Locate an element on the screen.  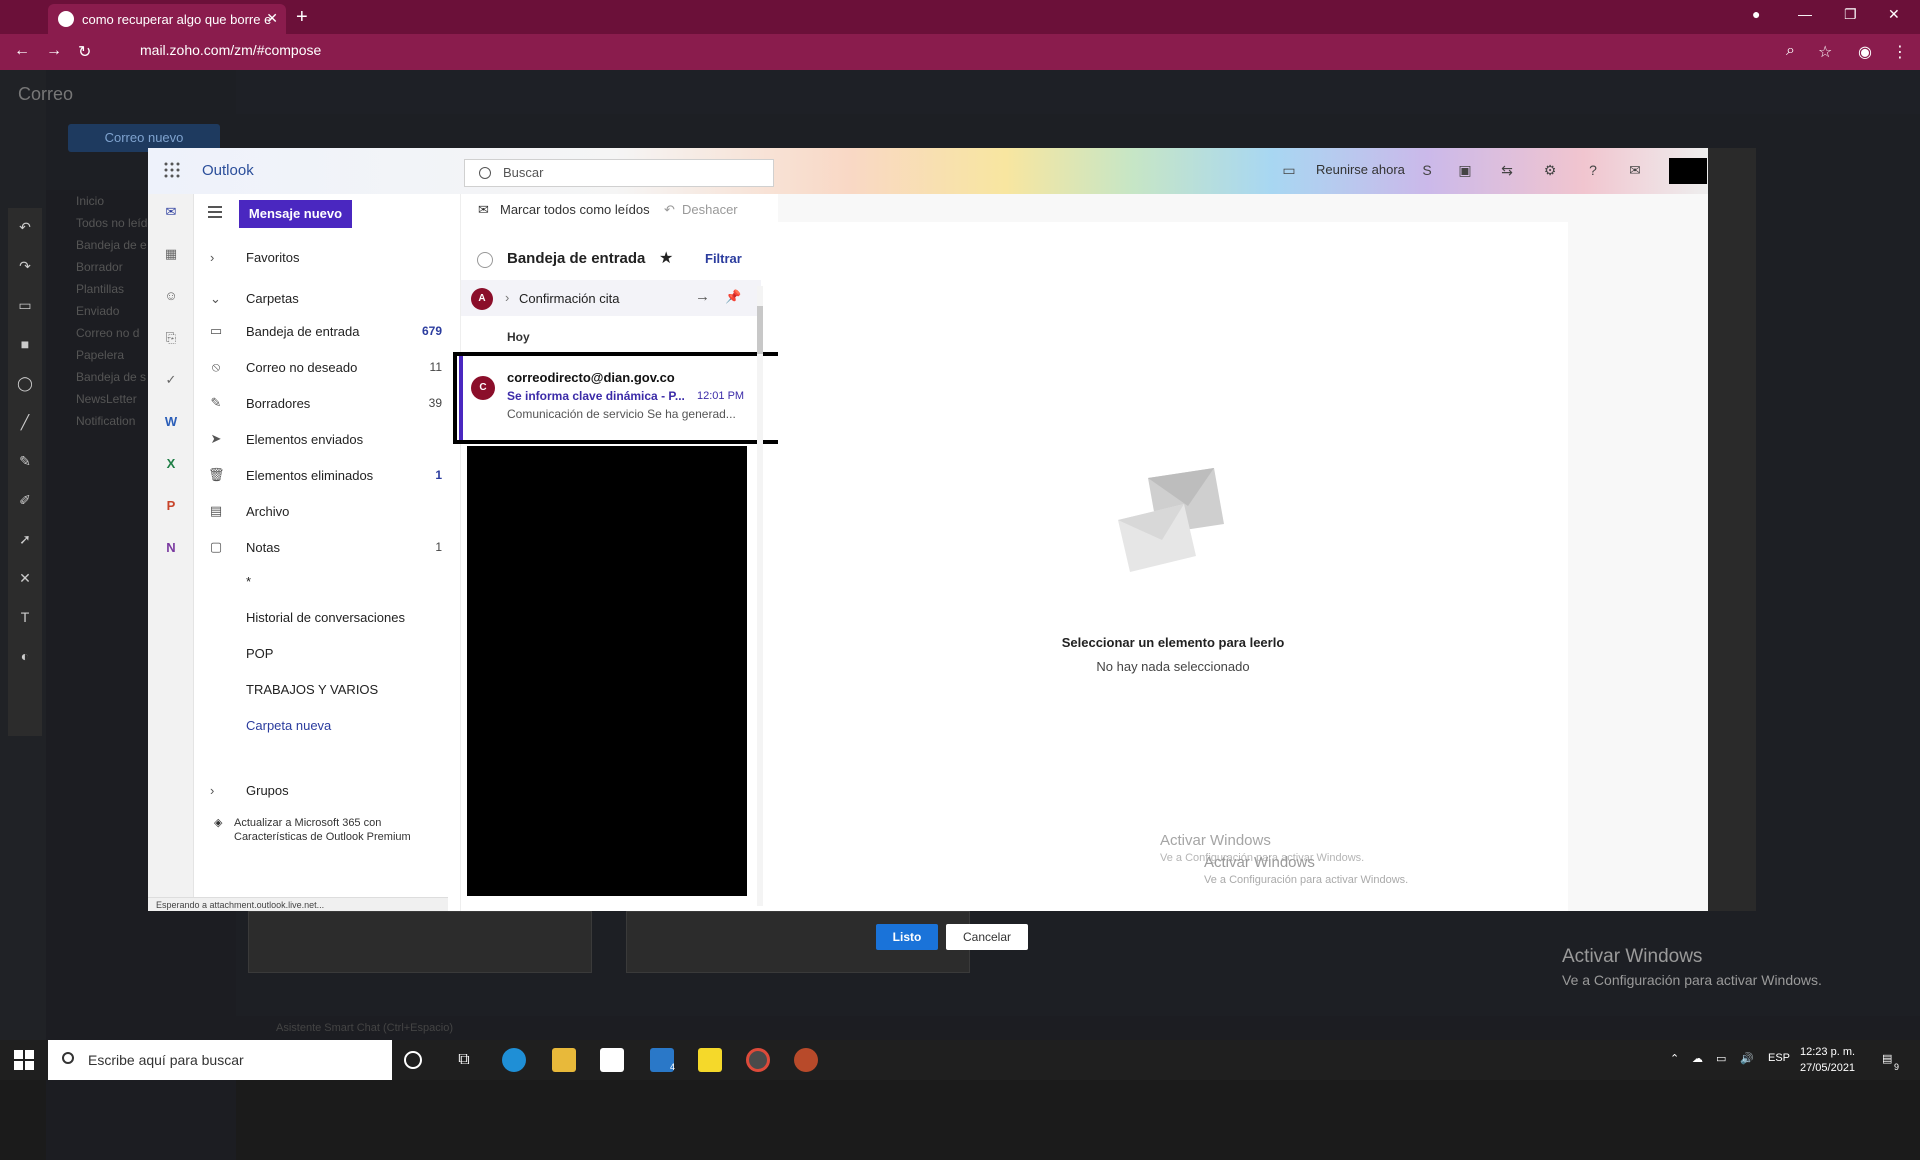
zoom-icon: ⌕ is located at coordinates (1790, 51).